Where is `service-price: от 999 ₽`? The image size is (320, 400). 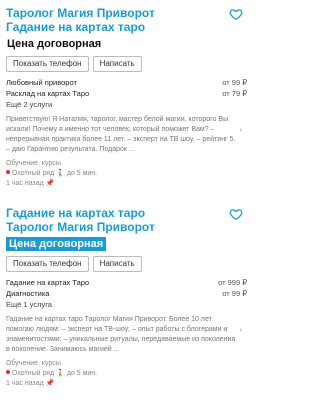 service-price: от 999 ₽ is located at coordinates (232, 282).